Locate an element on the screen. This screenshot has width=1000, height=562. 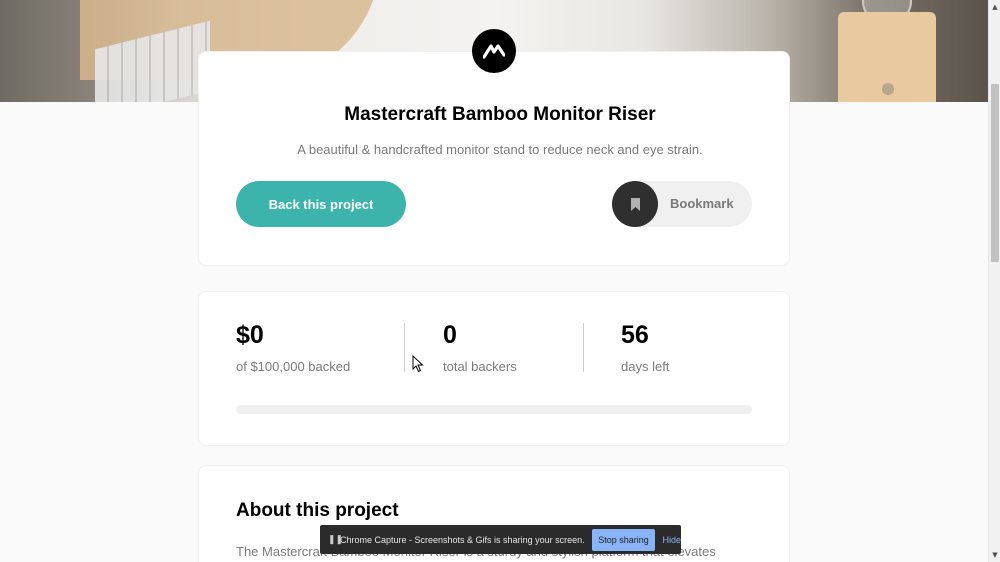
scroll-down-icon: ▼ is located at coordinates (994, 555).